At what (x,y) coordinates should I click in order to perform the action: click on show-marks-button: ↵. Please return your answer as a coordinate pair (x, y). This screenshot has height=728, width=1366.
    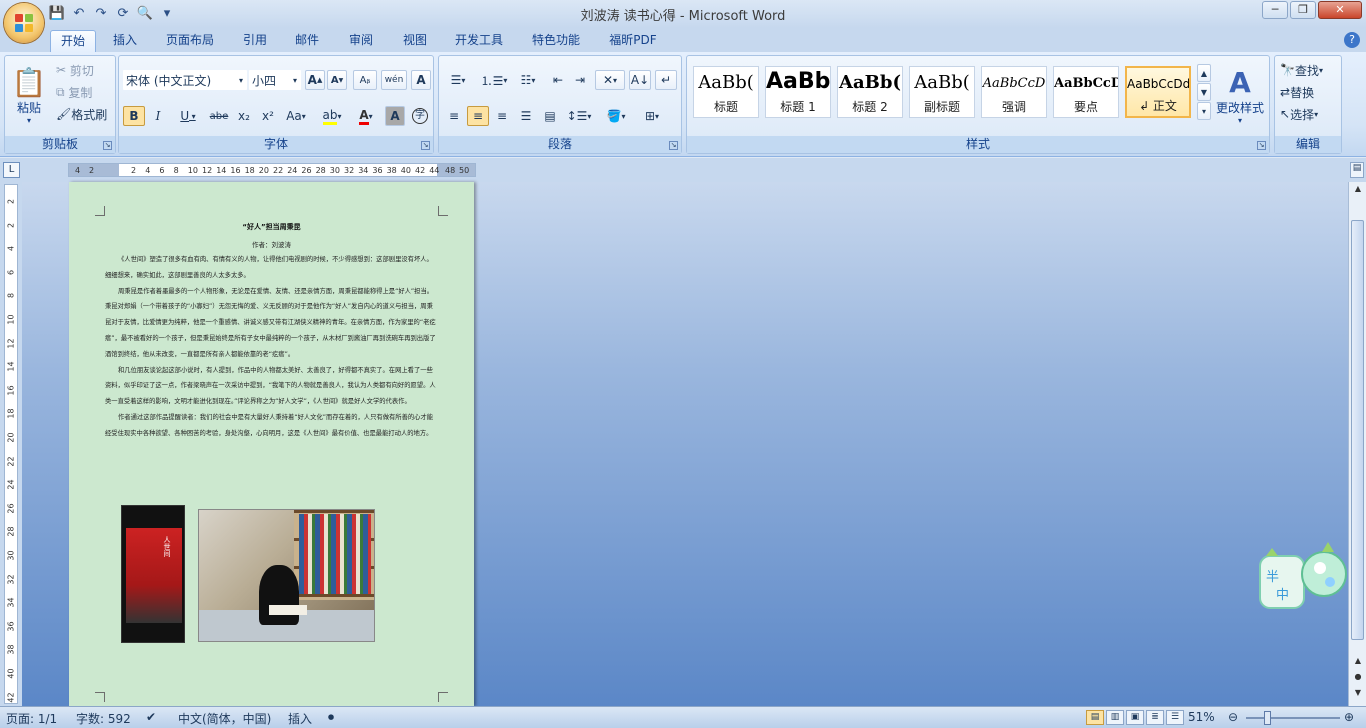
    Looking at the image, I should click on (666, 80).